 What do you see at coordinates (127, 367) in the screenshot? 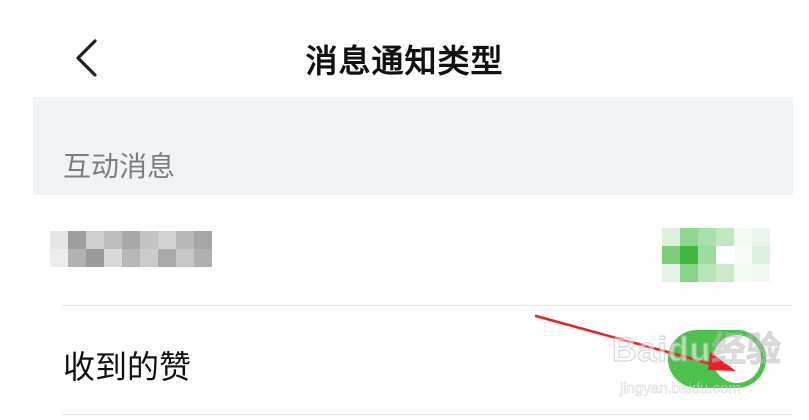
I see `row-label-likes: 收到的赞` at bounding box center [127, 367].